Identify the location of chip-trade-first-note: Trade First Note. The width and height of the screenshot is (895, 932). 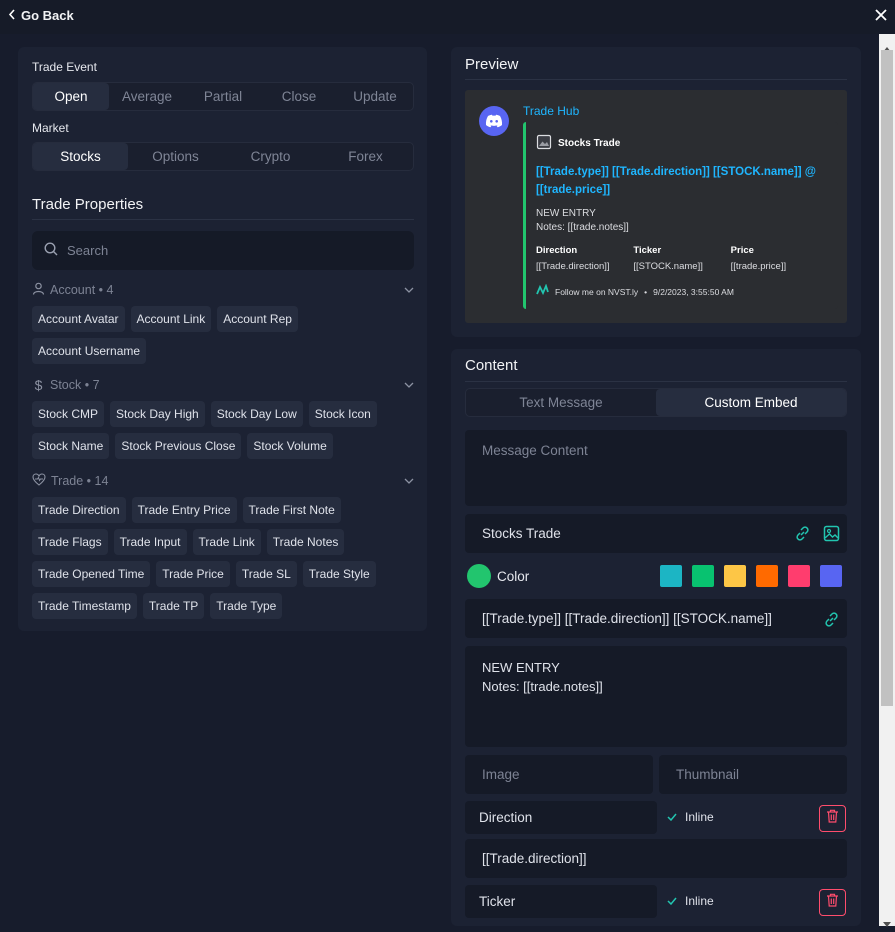
(291, 510).